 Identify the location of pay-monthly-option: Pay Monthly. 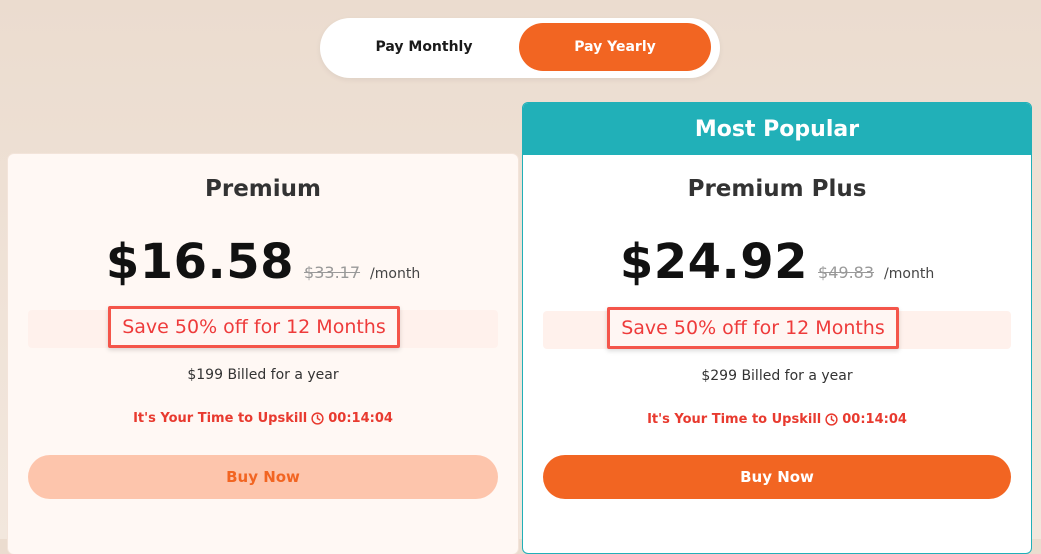
(424, 47).